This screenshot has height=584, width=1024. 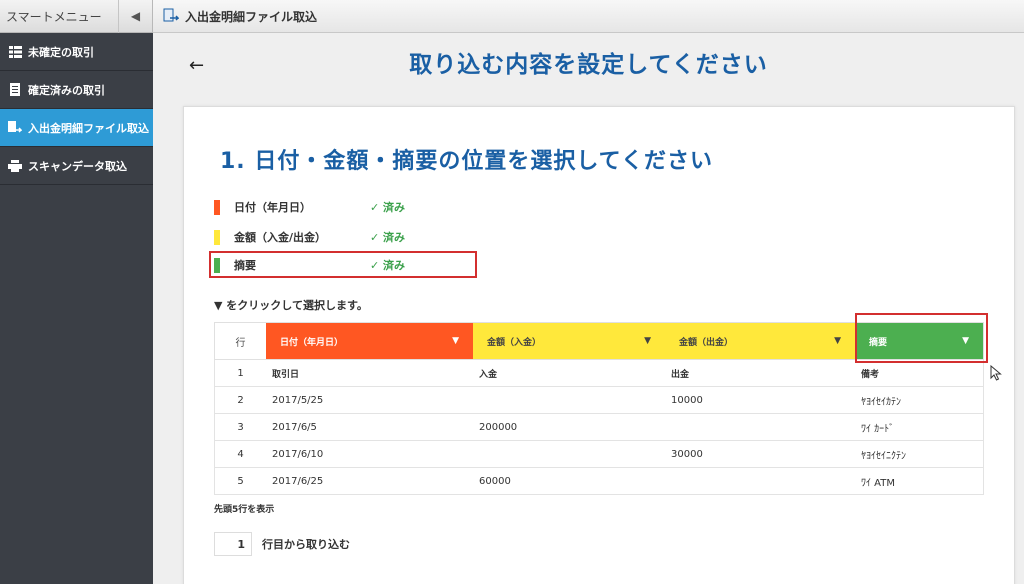 I want to click on start-row-input: 1, so click(x=233, y=544).